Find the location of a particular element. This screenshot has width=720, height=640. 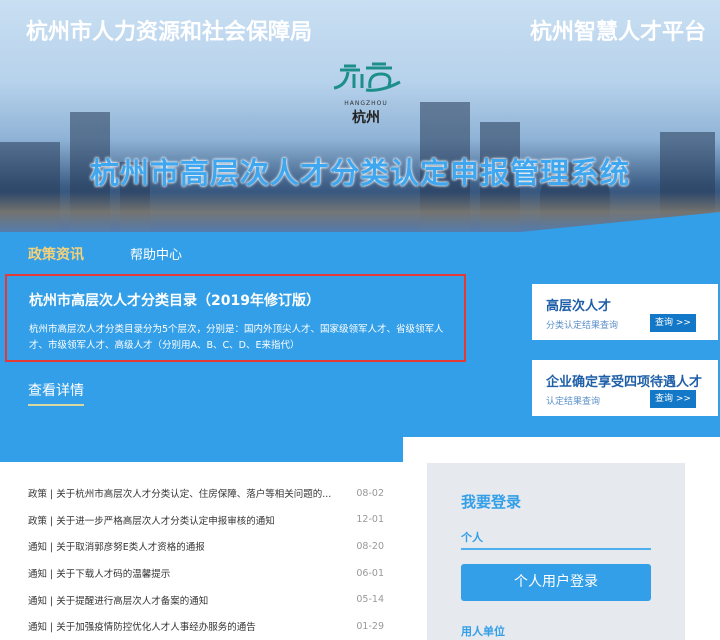

list-item: 政策 | 关于进一步严格高层次人才分类认定申报审核的通知 12-01 is located at coordinates (206, 520).